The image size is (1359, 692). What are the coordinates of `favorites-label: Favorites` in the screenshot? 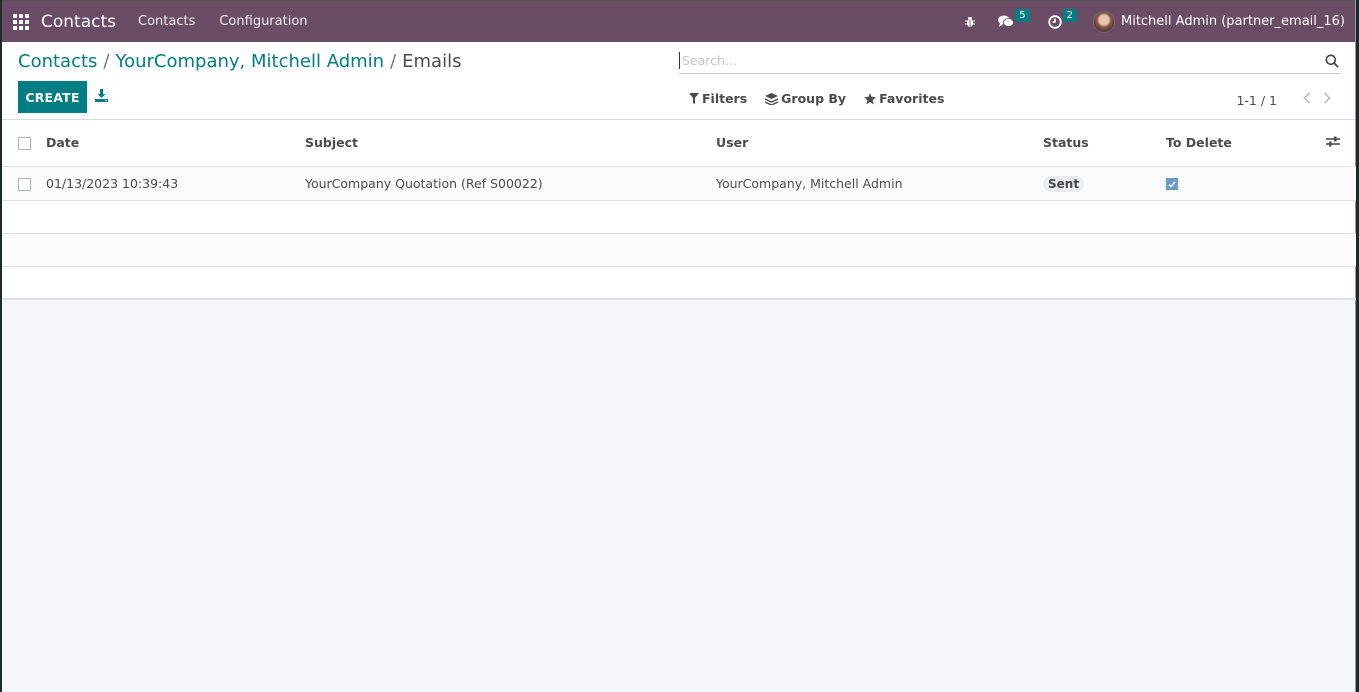 It's located at (912, 98).